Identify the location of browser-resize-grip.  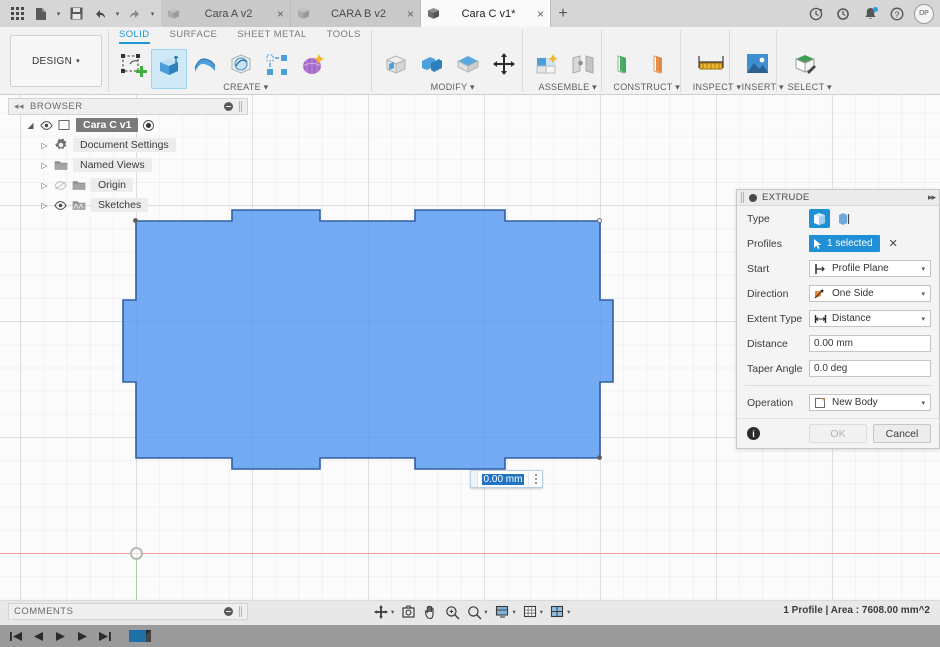
(240, 106).